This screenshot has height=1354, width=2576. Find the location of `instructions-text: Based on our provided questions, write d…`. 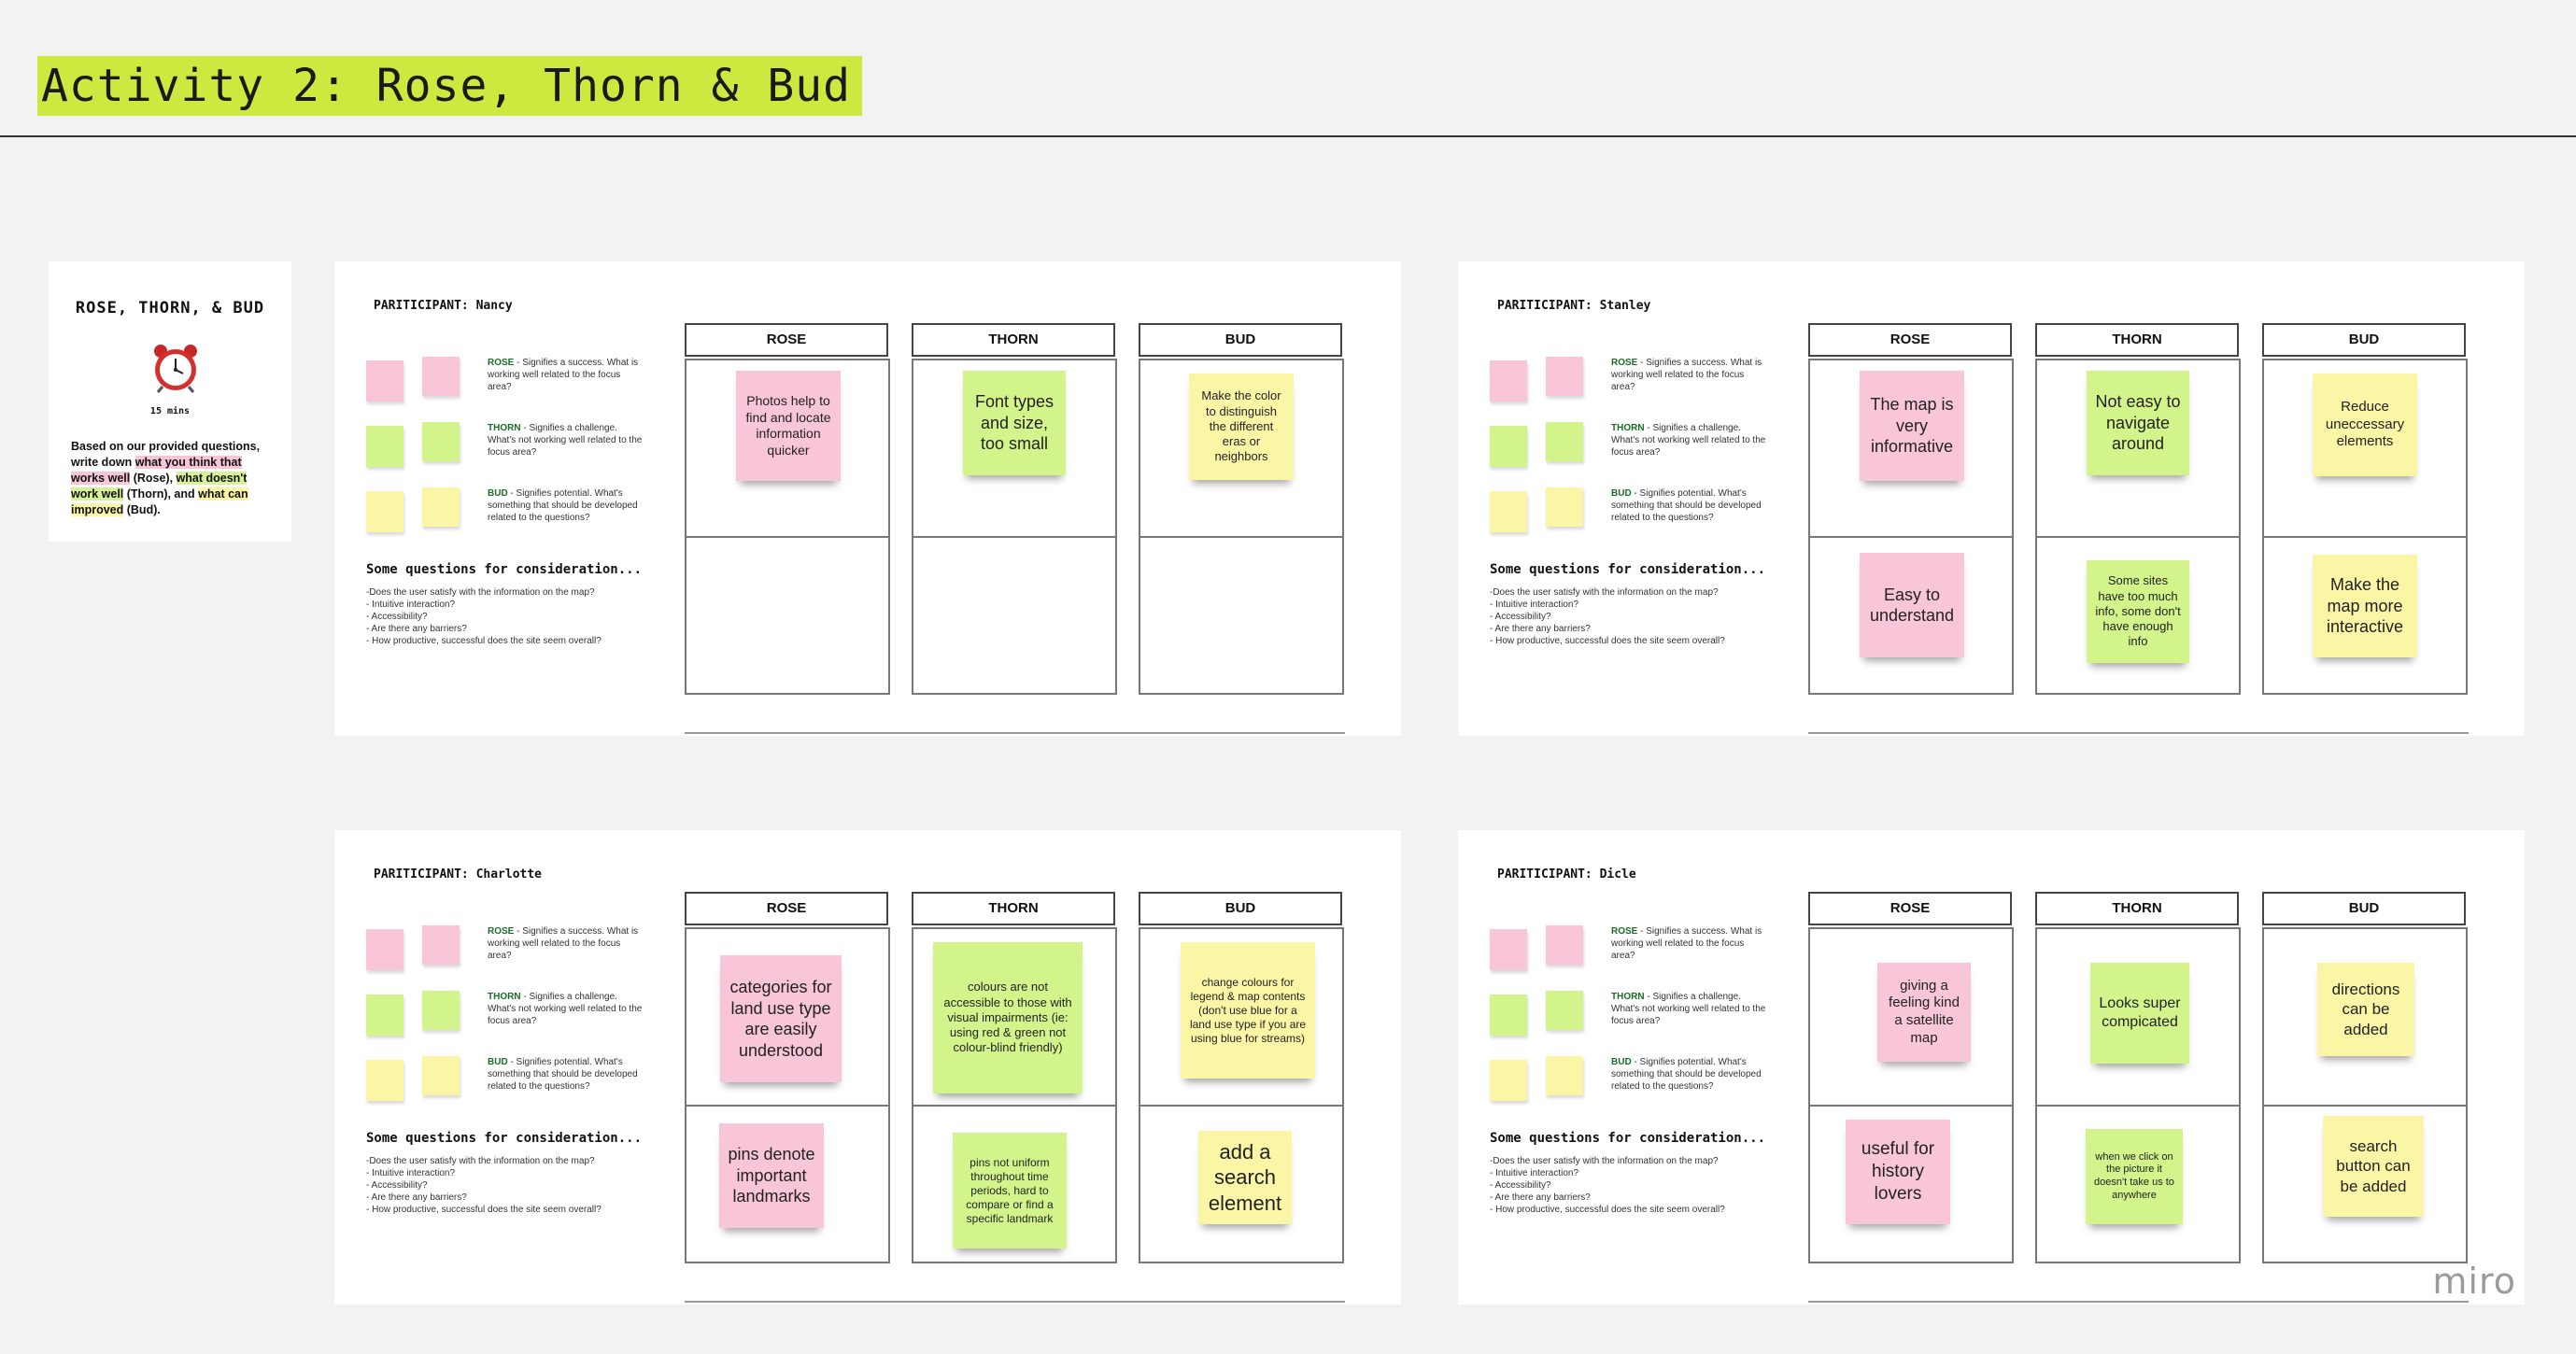

instructions-text: Based on our provided questions, write d… is located at coordinates (166, 478).